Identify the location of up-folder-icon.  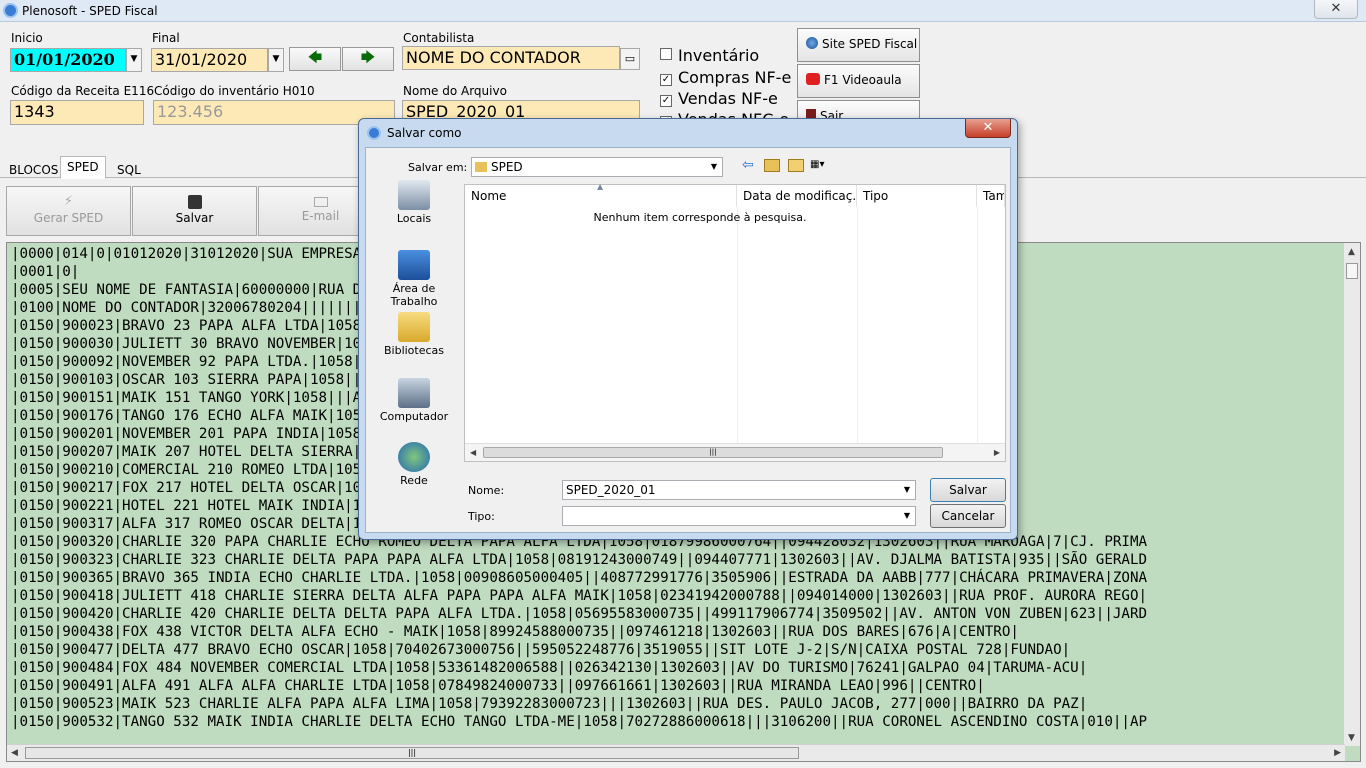
(772, 165).